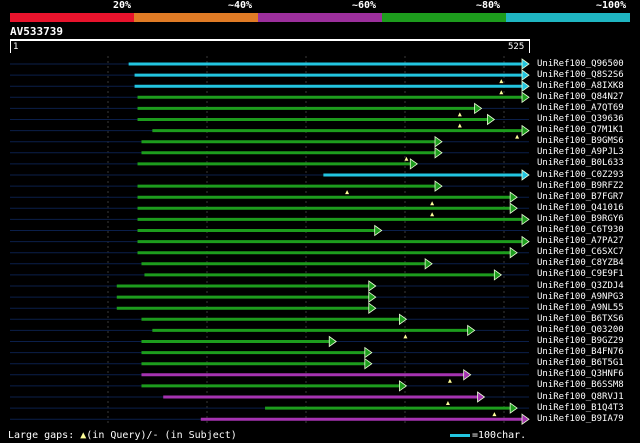 This screenshot has width=640, height=443. Describe the element at coordinates (460, 435) in the screenshot. I see `scale-bar` at that location.